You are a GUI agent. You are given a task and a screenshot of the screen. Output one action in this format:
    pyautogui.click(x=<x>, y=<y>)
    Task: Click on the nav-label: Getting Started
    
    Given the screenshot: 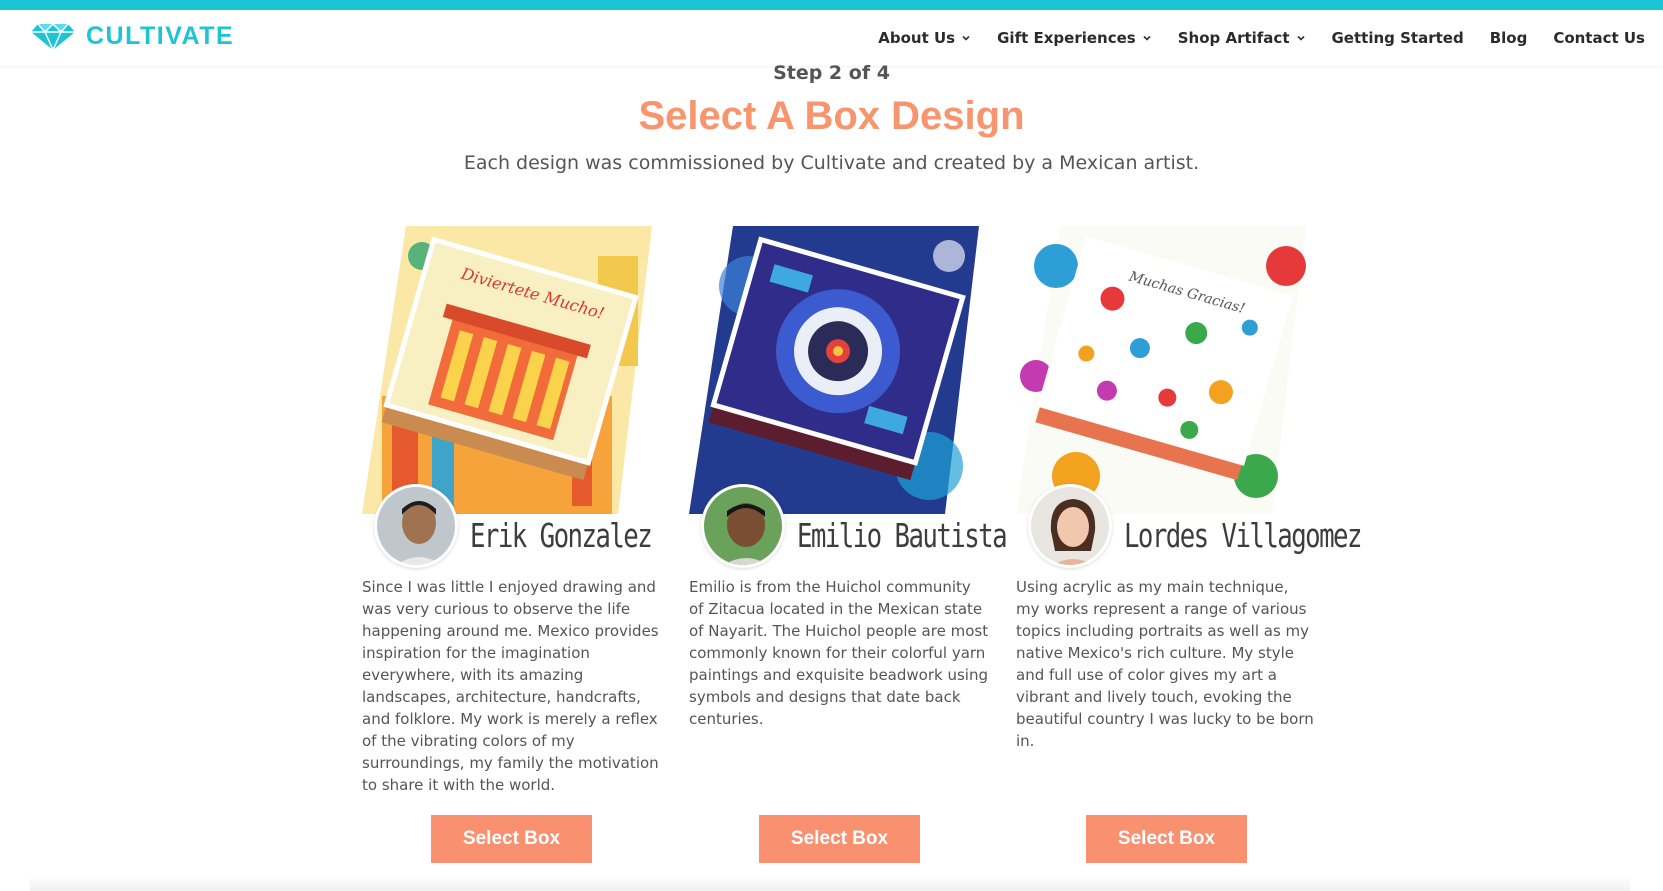 What is the action you would take?
    pyautogui.click(x=1397, y=38)
    